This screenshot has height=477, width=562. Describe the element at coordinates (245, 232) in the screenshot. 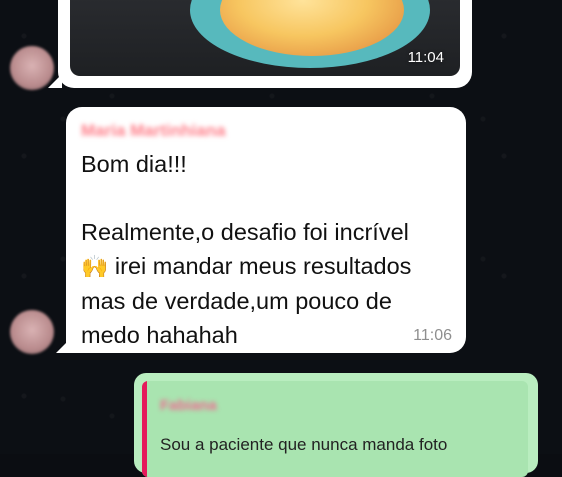

I see `message-line-body-start: Realmente,o desafio foi incrível` at that location.